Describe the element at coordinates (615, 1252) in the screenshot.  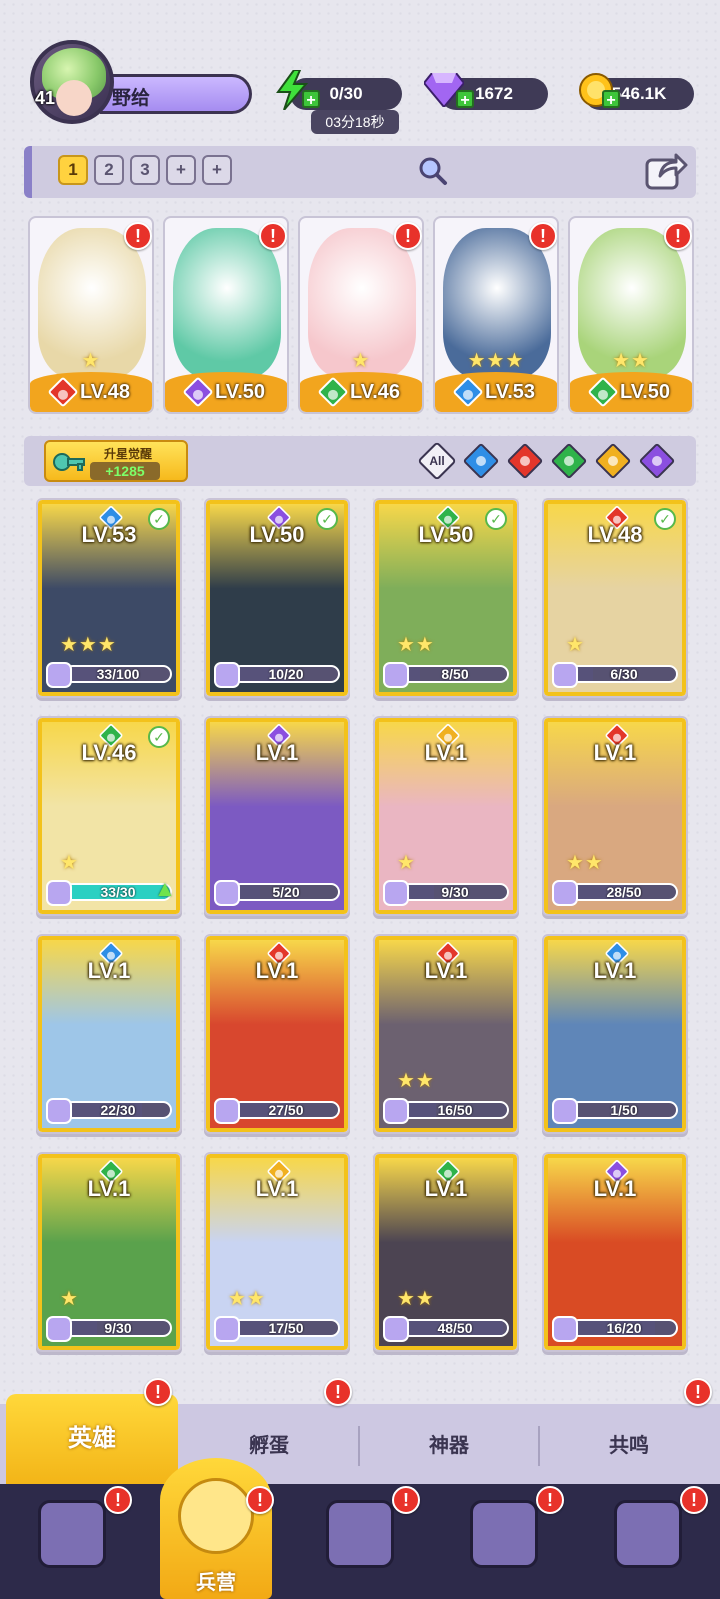
I see `hero-card: LV.1 16/20` at that location.